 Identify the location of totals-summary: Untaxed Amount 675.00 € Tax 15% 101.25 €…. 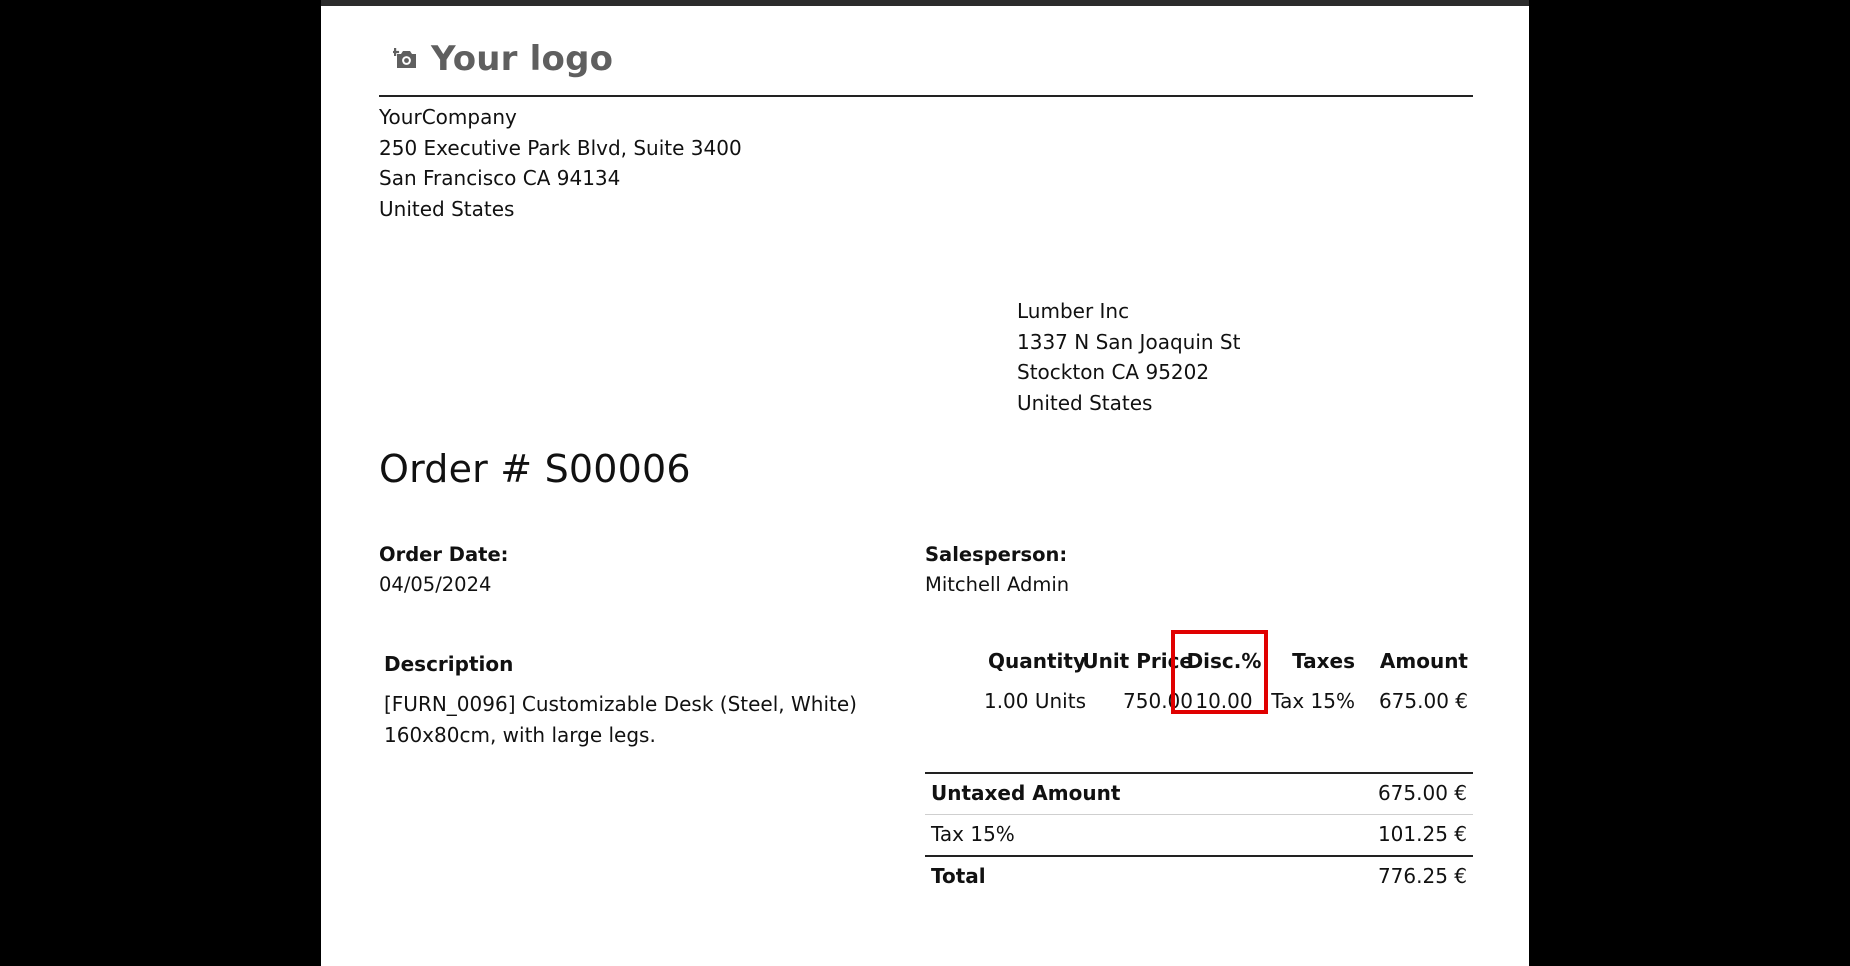
(1199, 834).